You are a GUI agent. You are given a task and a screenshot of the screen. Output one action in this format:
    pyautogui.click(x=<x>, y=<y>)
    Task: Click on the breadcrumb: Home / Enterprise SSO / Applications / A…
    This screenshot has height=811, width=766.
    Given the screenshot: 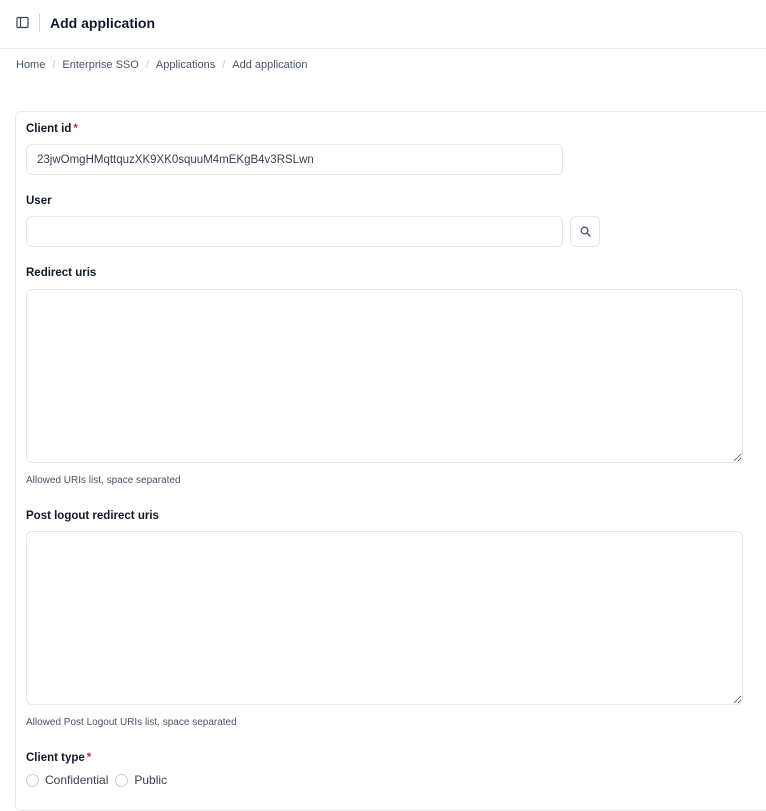 What is the action you would take?
    pyautogui.click(x=162, y=65)
    